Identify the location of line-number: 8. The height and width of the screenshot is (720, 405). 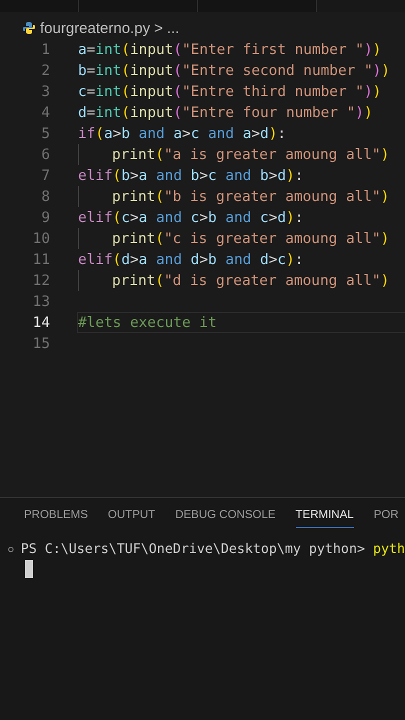
(45, 196).